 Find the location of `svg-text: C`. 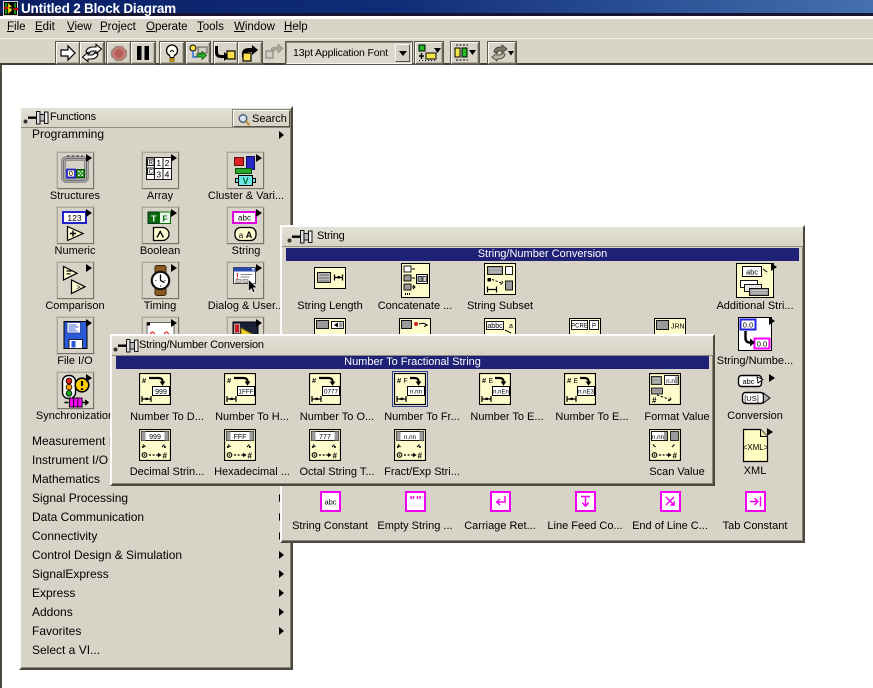

svg-text: C is located at coordinates (150, 172).